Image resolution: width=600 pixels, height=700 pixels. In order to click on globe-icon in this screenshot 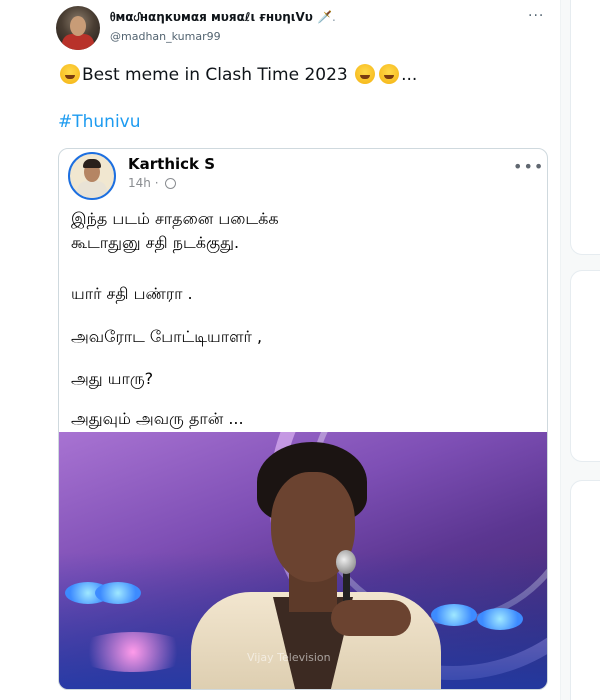, I will do `click(171, 183)`.